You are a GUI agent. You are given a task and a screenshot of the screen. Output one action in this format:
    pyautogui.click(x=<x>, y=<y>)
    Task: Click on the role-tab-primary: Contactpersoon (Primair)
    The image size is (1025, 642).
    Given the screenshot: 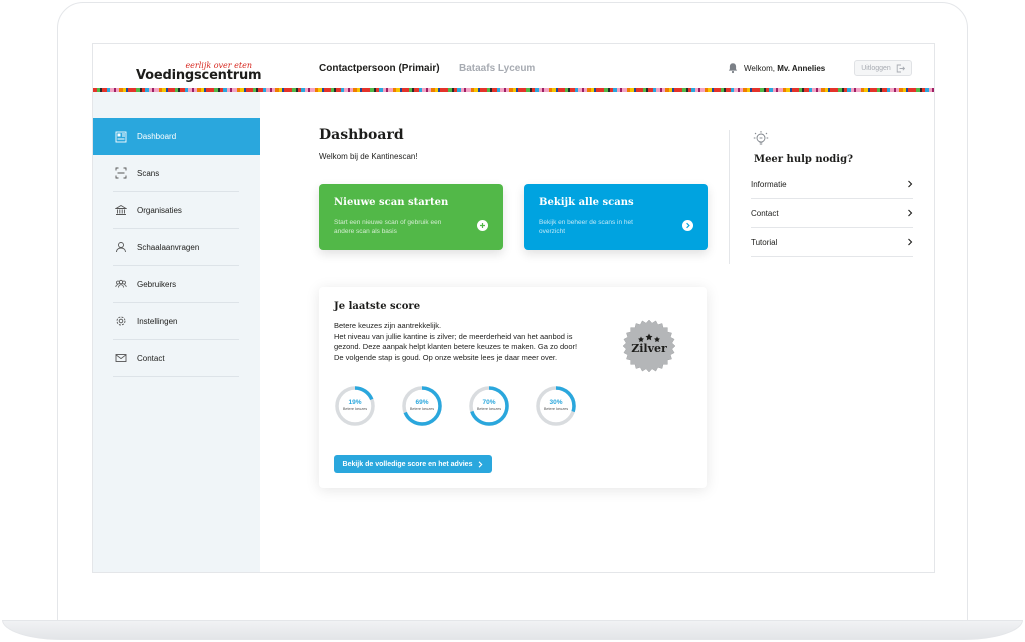 What is the action you would take?
    pyautogui.click(x=379, y=68)
    